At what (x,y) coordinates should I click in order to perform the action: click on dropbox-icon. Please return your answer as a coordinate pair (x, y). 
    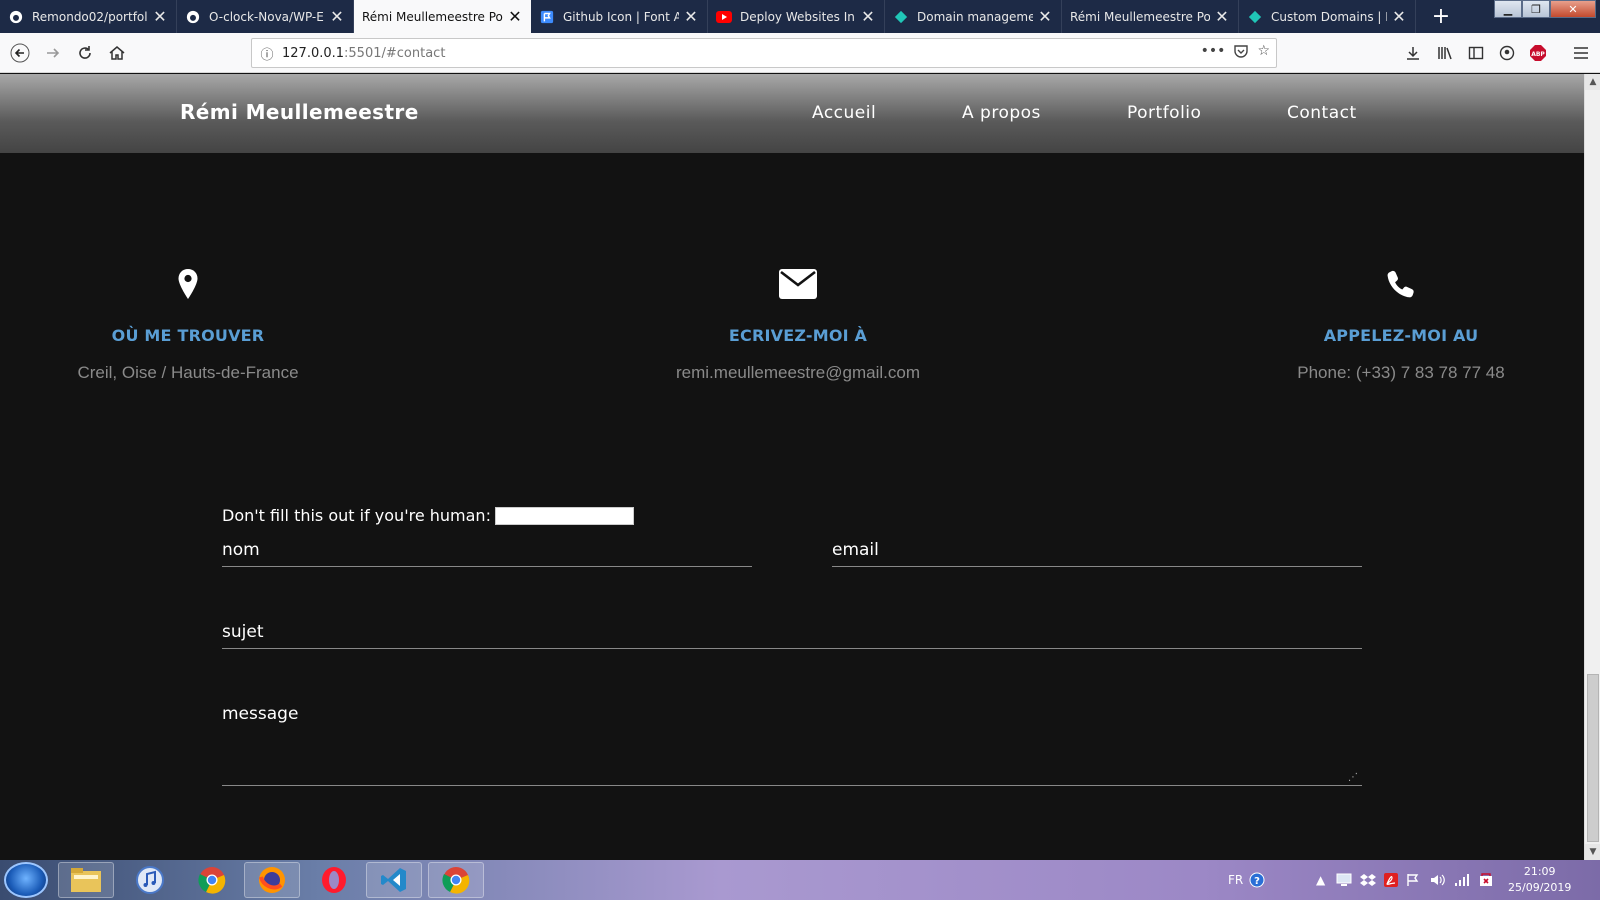
    Looking at the image, I should click on (1368, 880).